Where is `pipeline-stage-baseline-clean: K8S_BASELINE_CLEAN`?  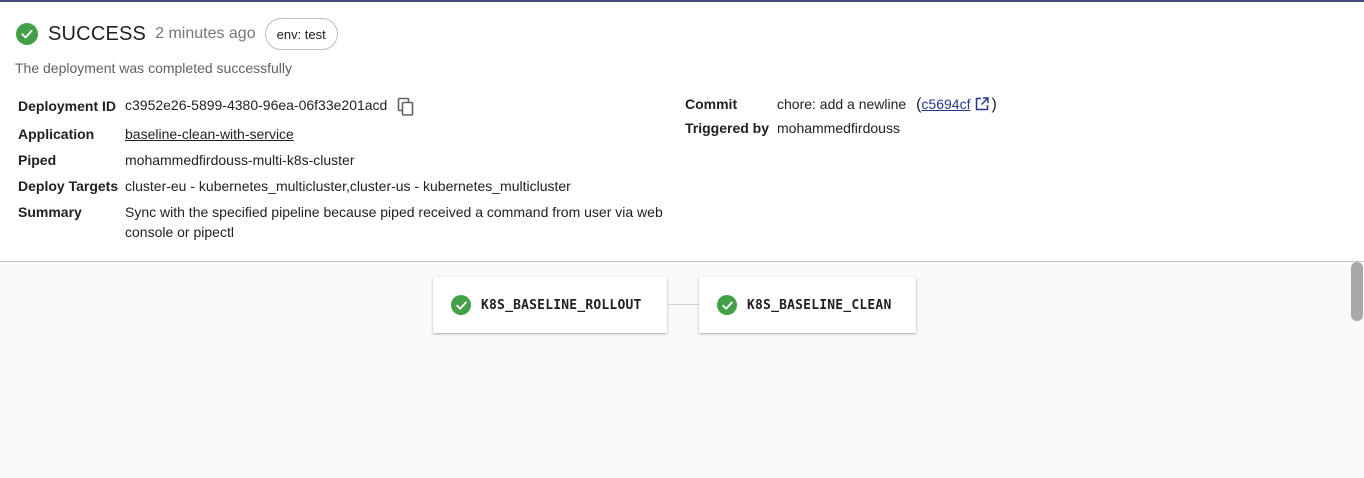 pipeline-stage-baseline-clean: K8S_BASELINE_CLEAN is located at coordinates (807, 305).